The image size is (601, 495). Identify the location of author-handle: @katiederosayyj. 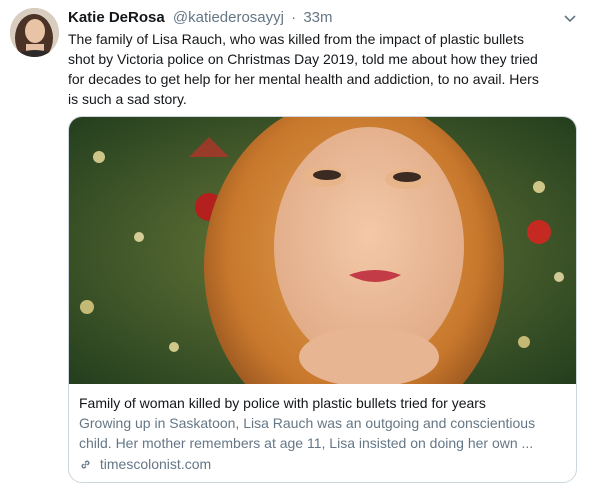
(228, 17).